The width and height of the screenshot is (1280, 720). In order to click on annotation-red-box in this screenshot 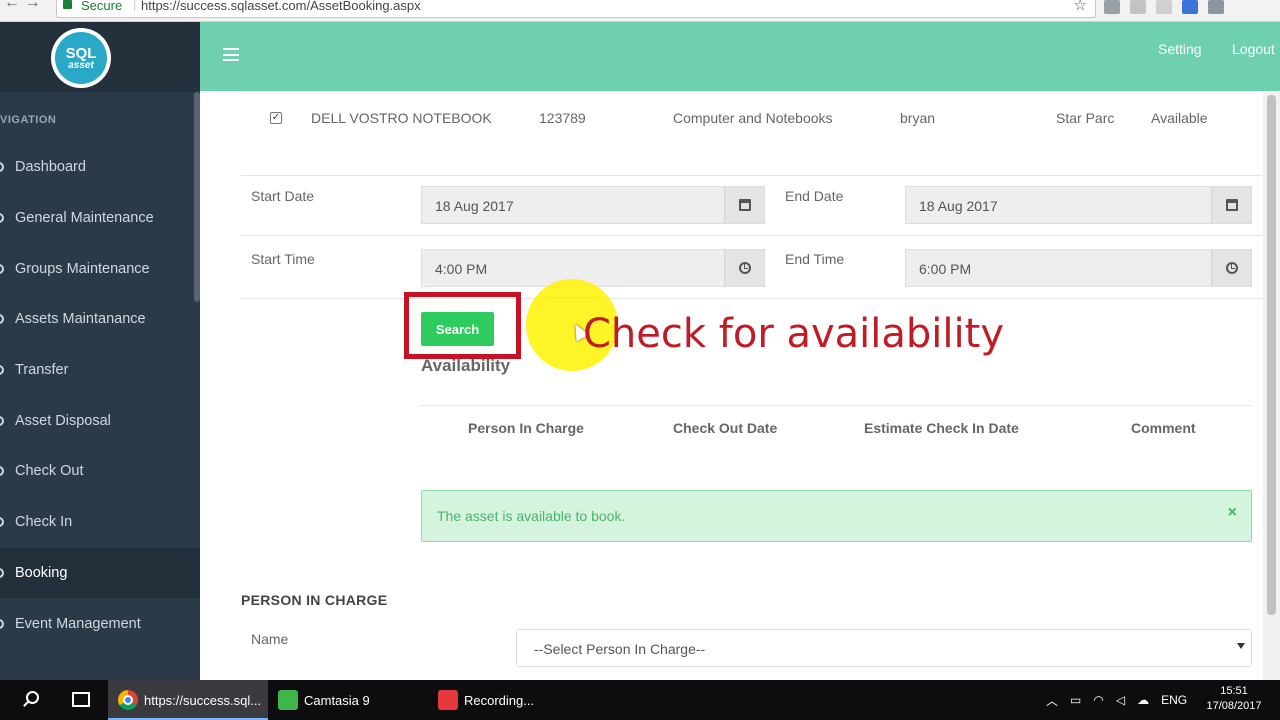, I will do `click(462, 325)`.